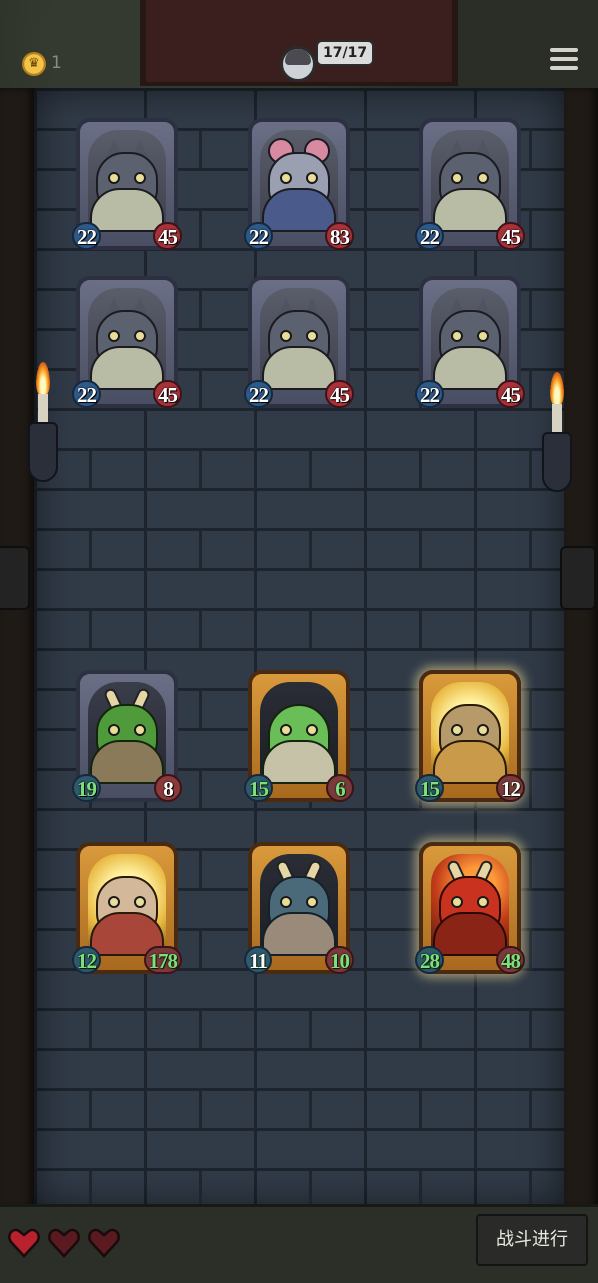 Image resolution: width=598 pixels, height=1283 pixels. Describe the element at coordinates (127, 905) in the screenshot. I see `dwarf-portrait` at that location.